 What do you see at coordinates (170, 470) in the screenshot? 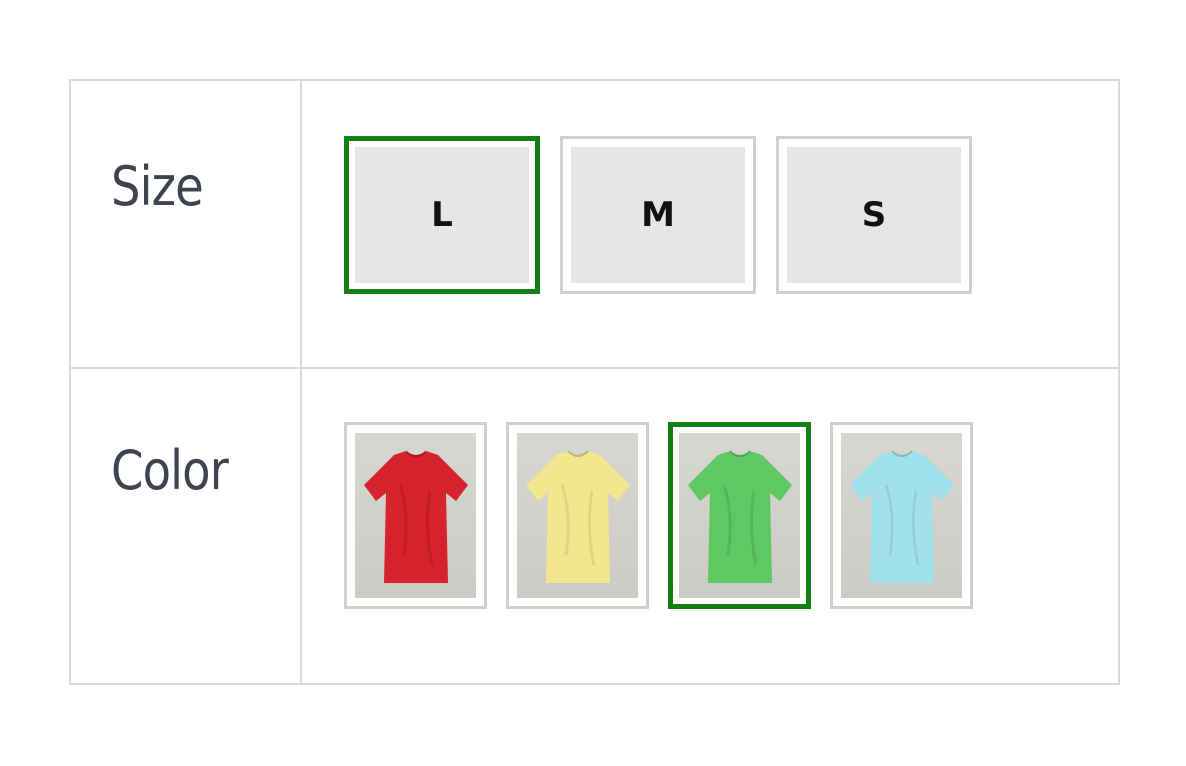
I see `color-label: Color` at bounding box center [170, 470].